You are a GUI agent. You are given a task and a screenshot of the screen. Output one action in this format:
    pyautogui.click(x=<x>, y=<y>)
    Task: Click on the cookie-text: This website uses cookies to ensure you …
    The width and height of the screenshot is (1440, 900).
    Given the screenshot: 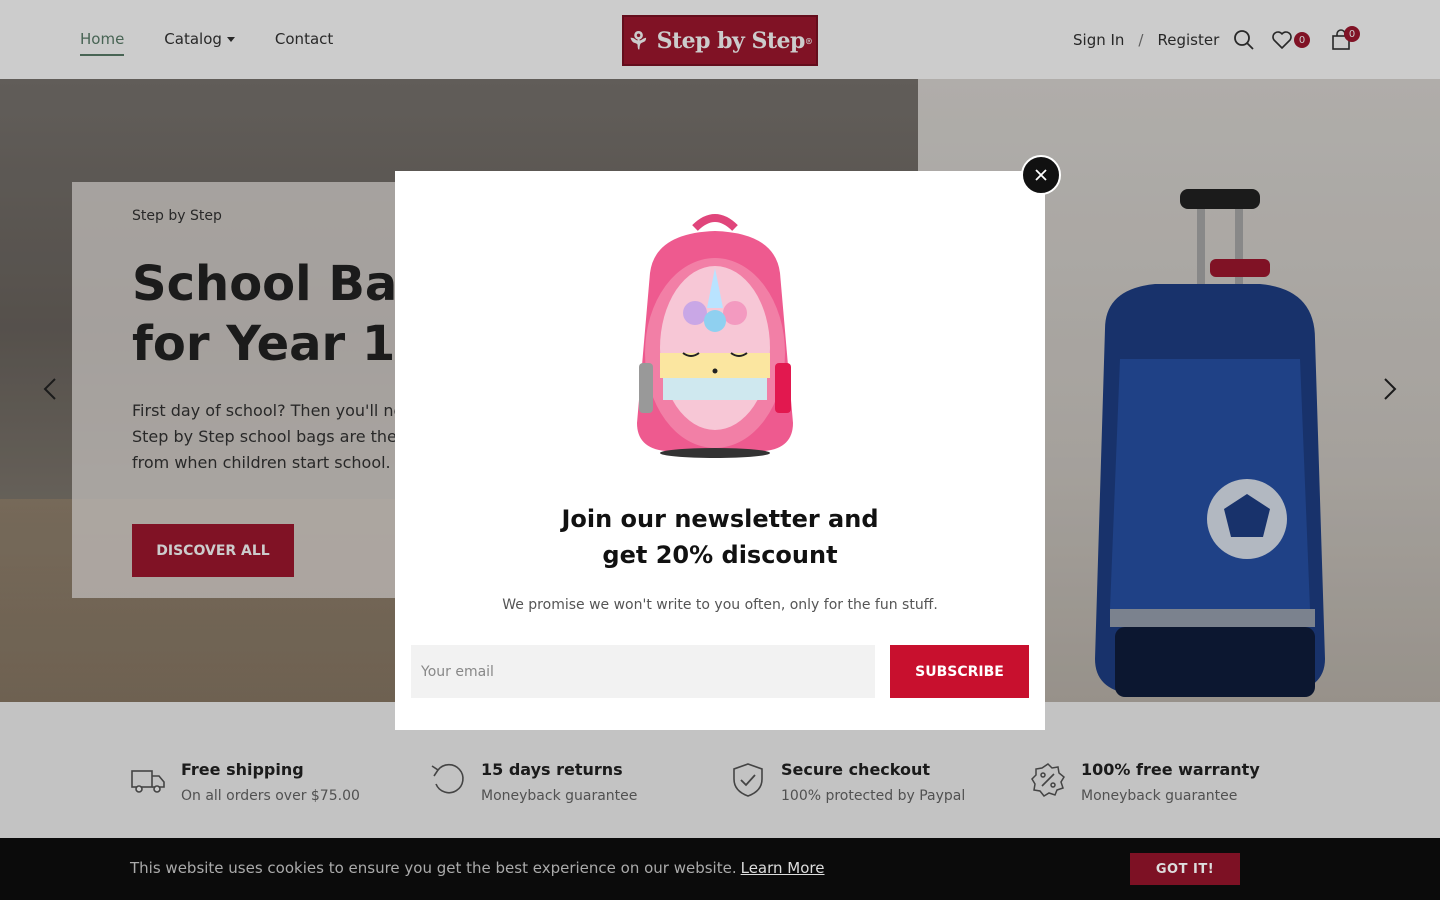 What is the action you would take?
    pyautogui.click(x=433, y=868)
    